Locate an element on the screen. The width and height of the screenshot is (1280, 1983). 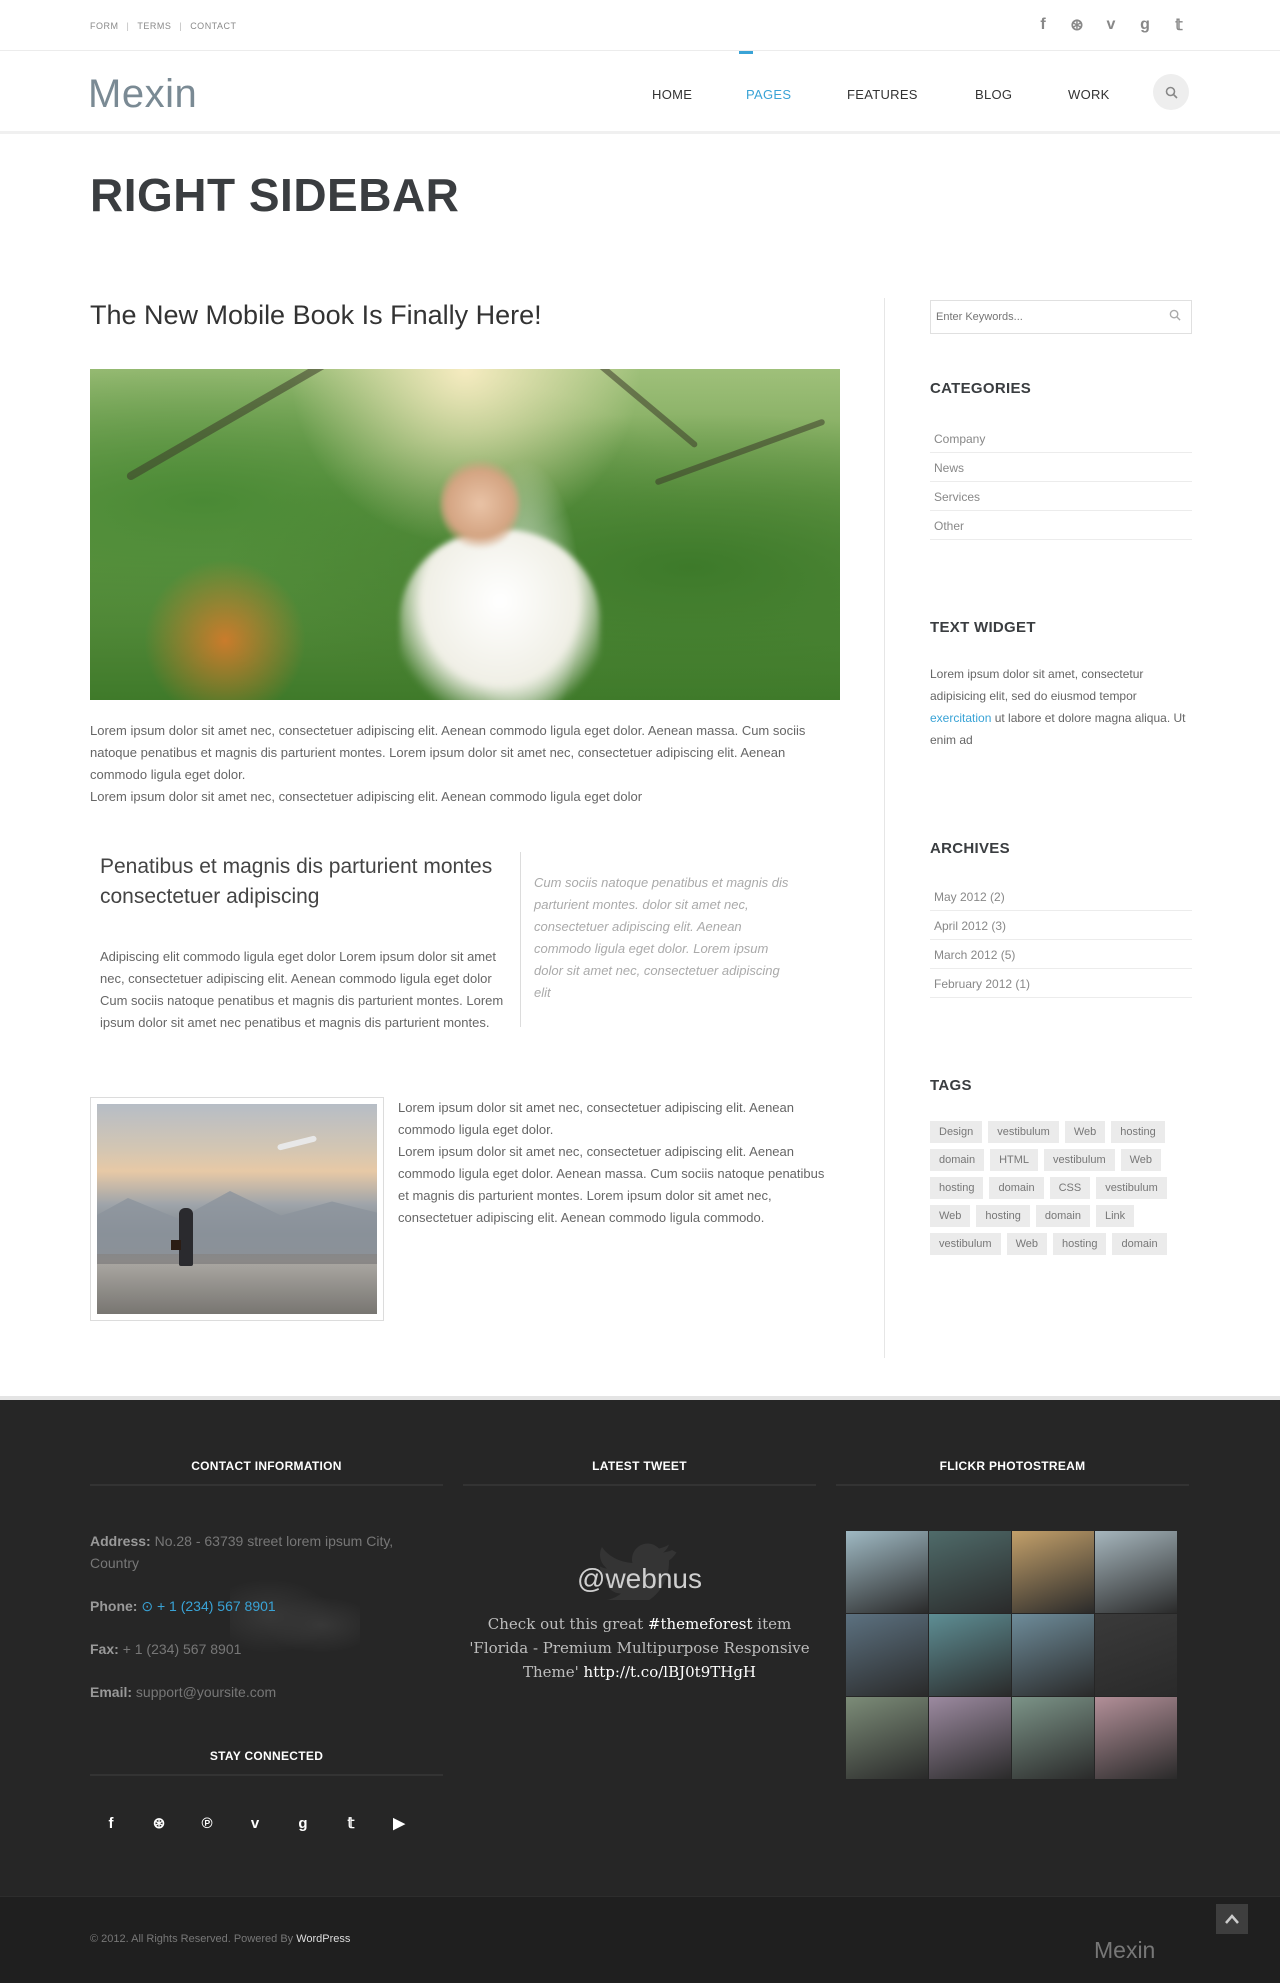
flickr-photostream is located at coordinates (1012, 1655).